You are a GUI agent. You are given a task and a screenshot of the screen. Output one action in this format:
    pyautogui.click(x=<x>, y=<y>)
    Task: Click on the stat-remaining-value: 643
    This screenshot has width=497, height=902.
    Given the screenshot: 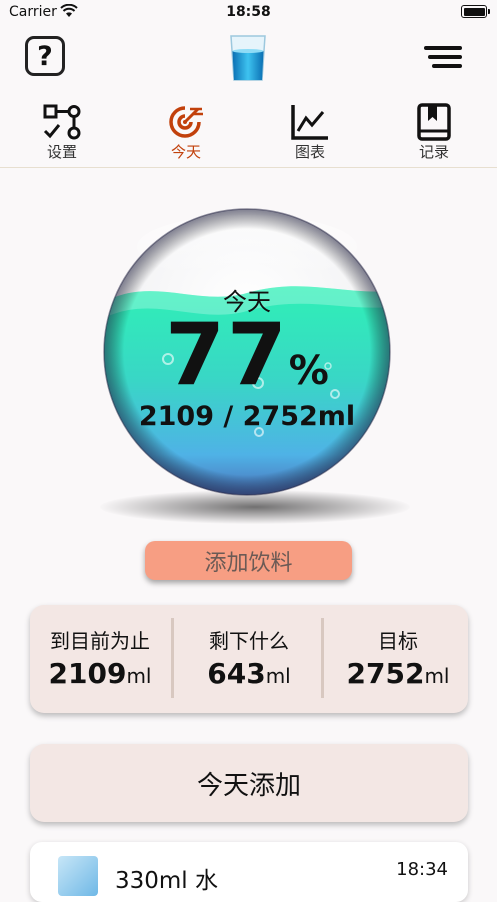 What is the action you would take?
    pyautogui.click(x=236, y=673)
    